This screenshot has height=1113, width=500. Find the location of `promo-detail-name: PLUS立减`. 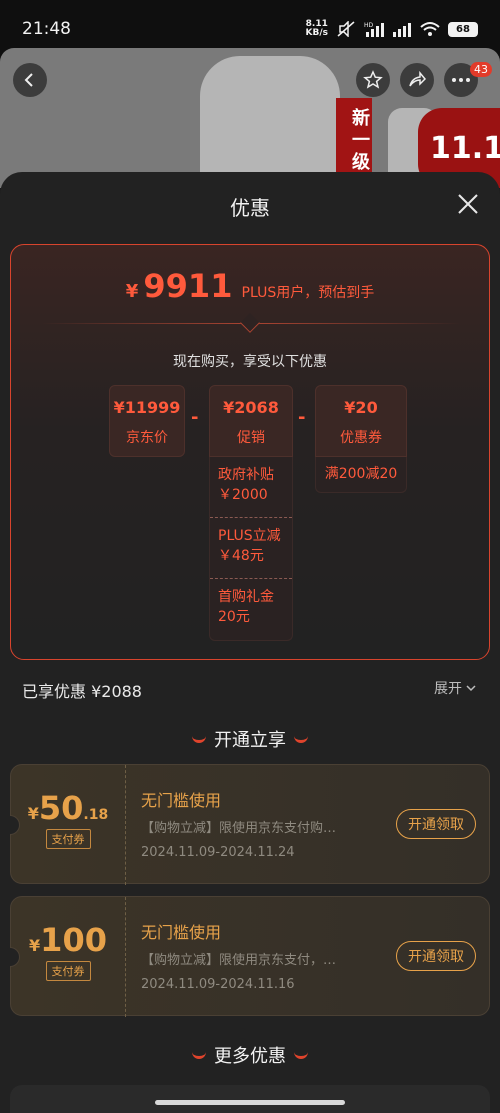

promo-detail-name: PLUS立减 is located at coordinates (249, 536).